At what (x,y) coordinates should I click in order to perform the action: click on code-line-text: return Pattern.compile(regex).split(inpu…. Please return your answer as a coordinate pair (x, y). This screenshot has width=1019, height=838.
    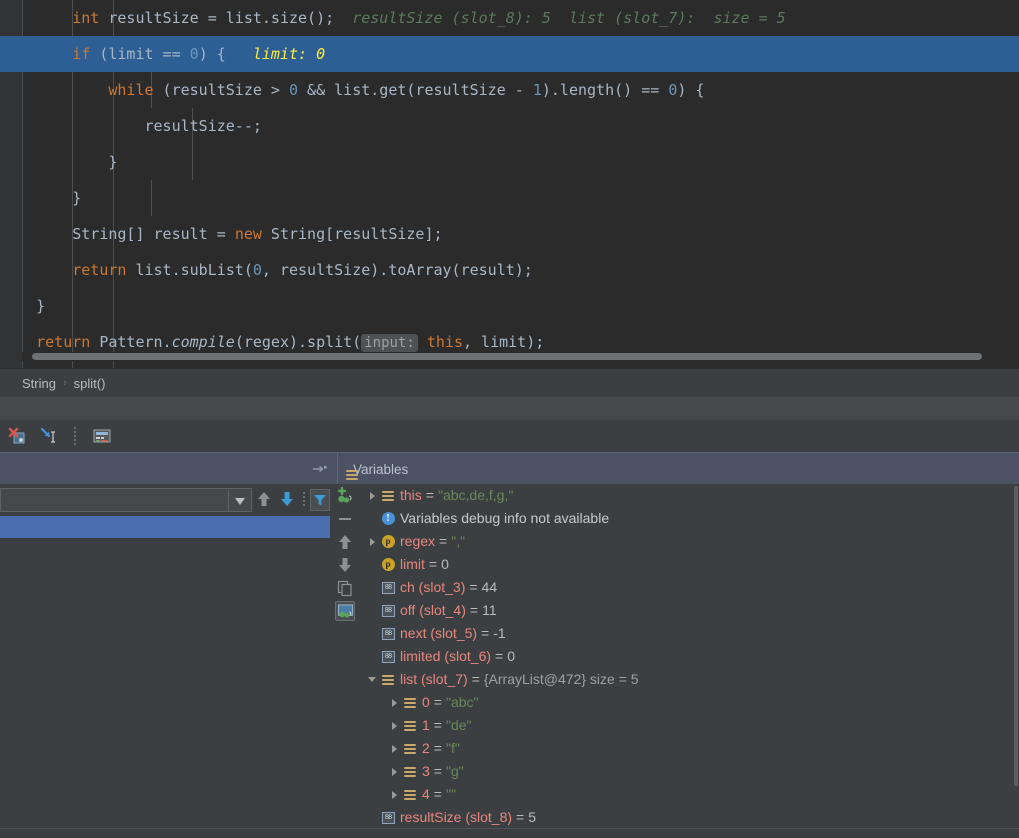
    Looking at the image, I should click on (290, 342).